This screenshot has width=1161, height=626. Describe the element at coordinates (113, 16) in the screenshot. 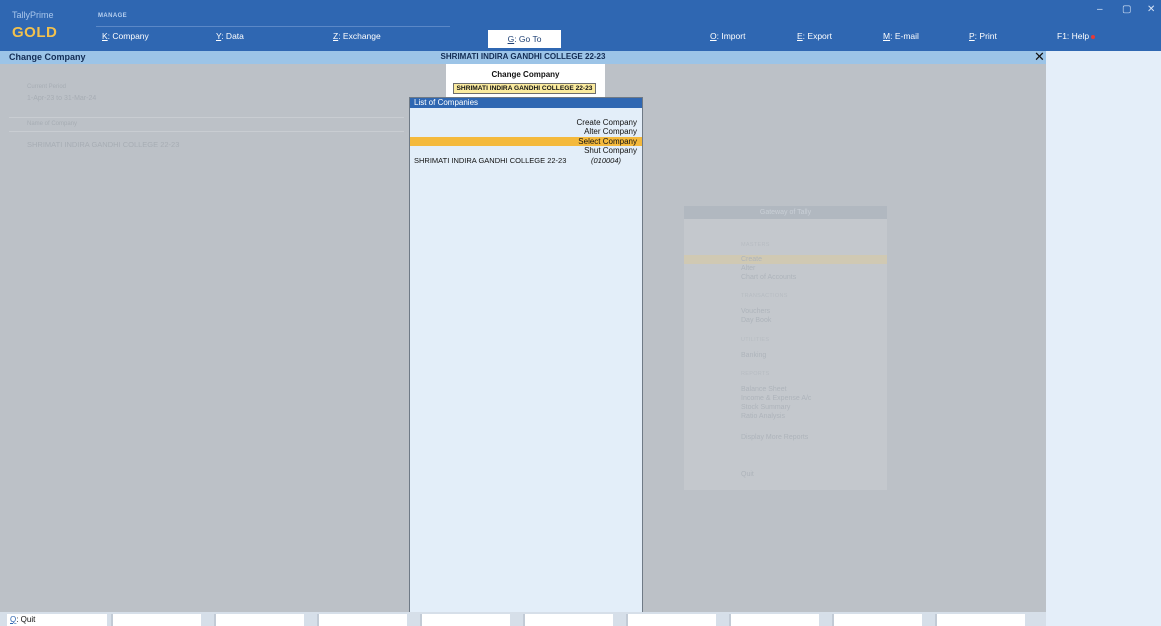

I see `manage-label: MANAGE` at that location.